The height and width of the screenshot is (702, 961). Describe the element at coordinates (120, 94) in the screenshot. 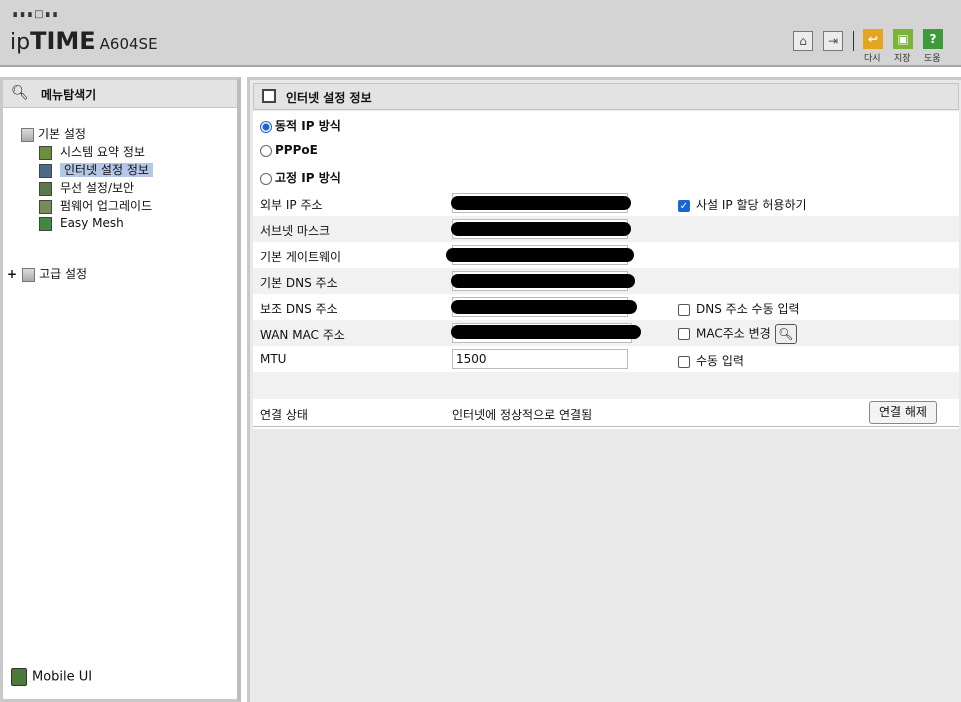

I see `menu-explorer-header: 🔍︎ 메뉴탐색기` at that location.